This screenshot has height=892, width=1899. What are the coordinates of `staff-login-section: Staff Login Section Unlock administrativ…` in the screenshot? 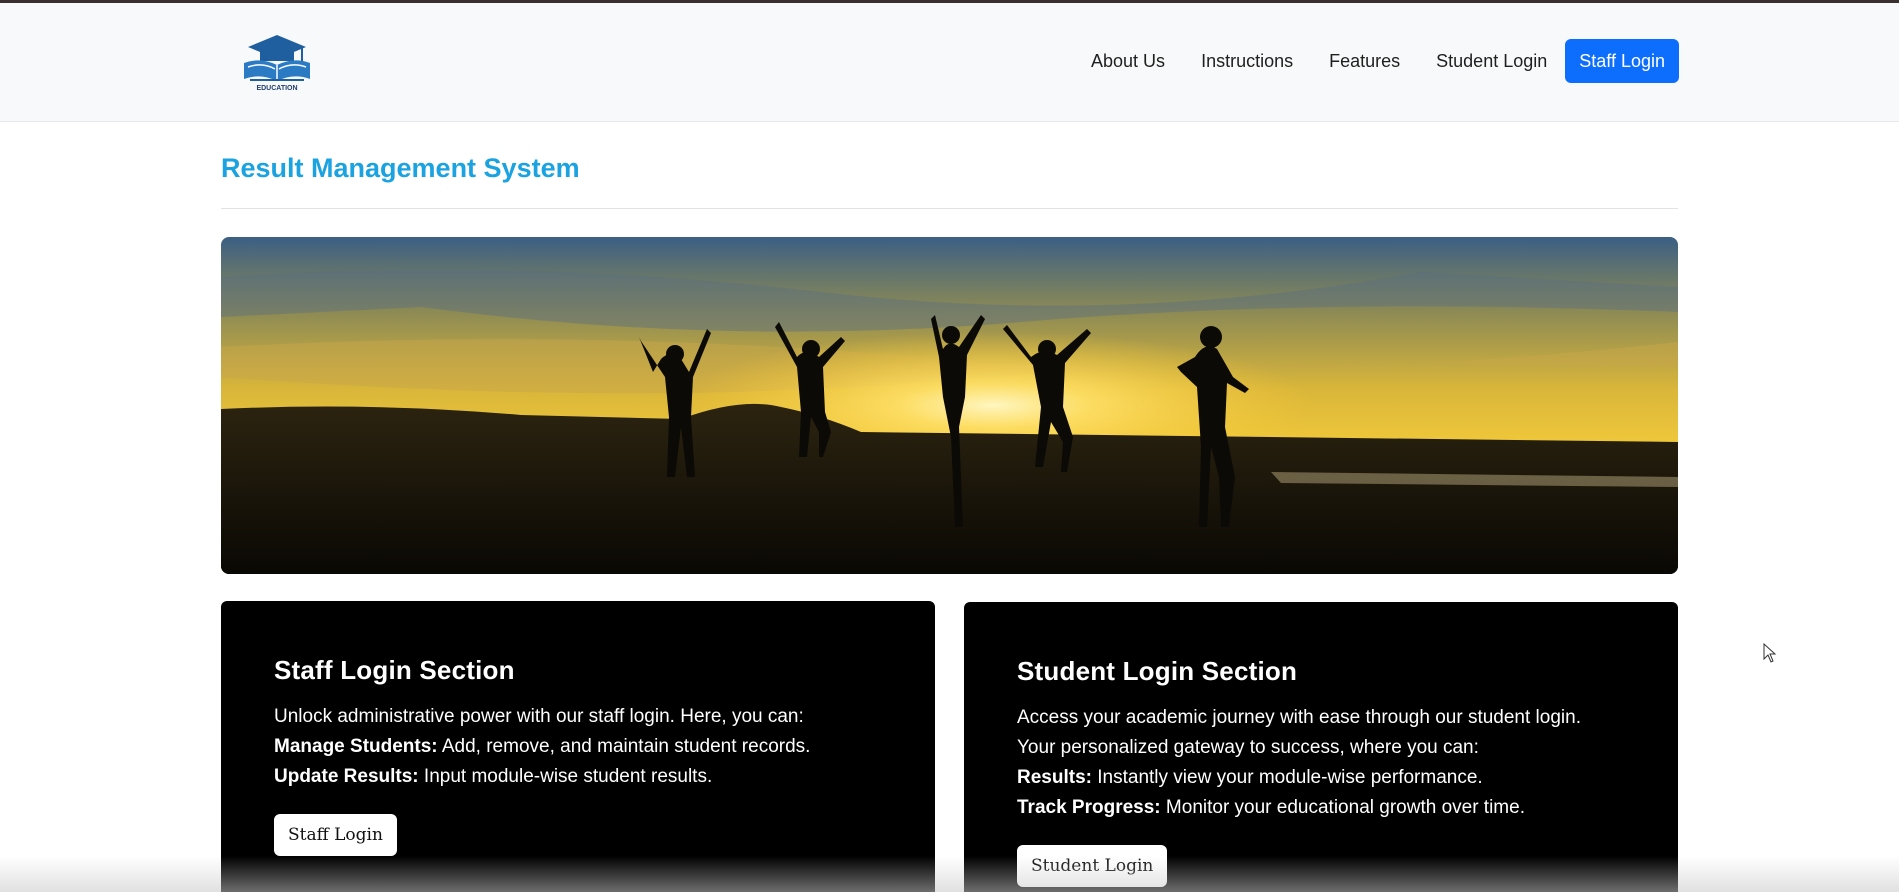 It's located at (578, 746).